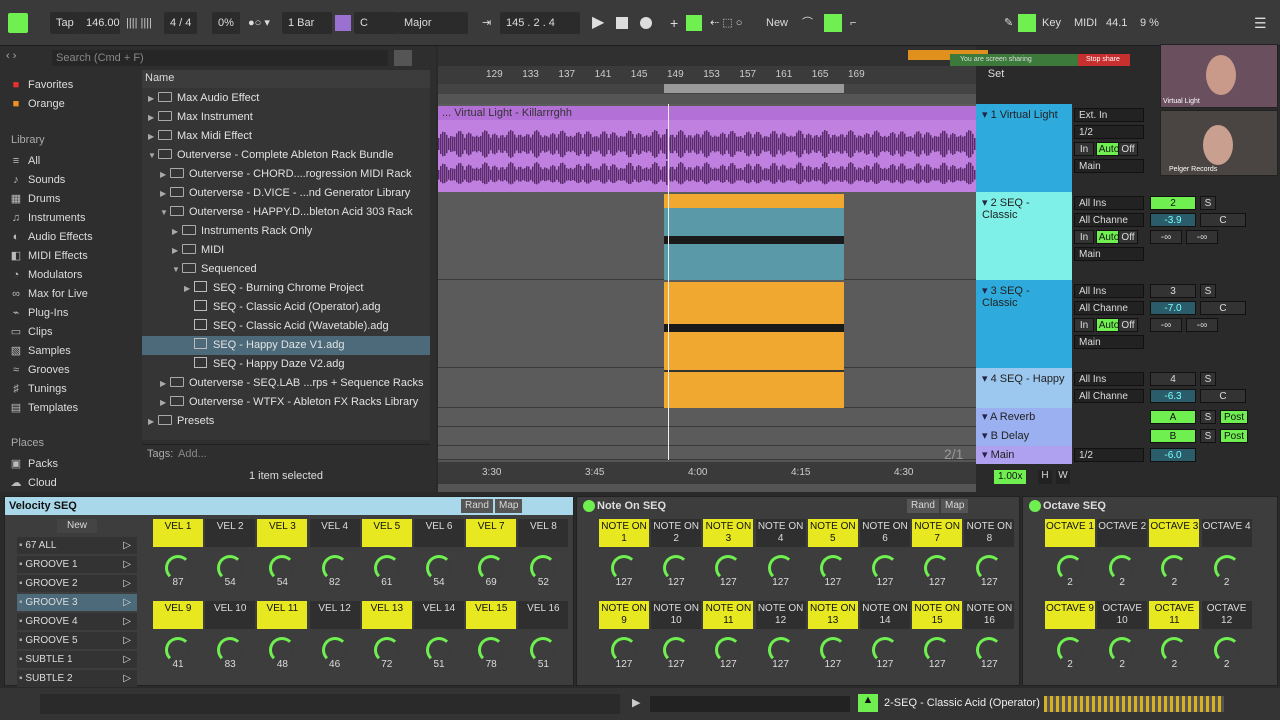 This screenshot has height=720, width=1280. What do you see at coordinates (707, 473) in the screenshot?
I see `time-ruler: 3:30 3:45 4:00 4:15 4:30` at bounding box center [707, 473].